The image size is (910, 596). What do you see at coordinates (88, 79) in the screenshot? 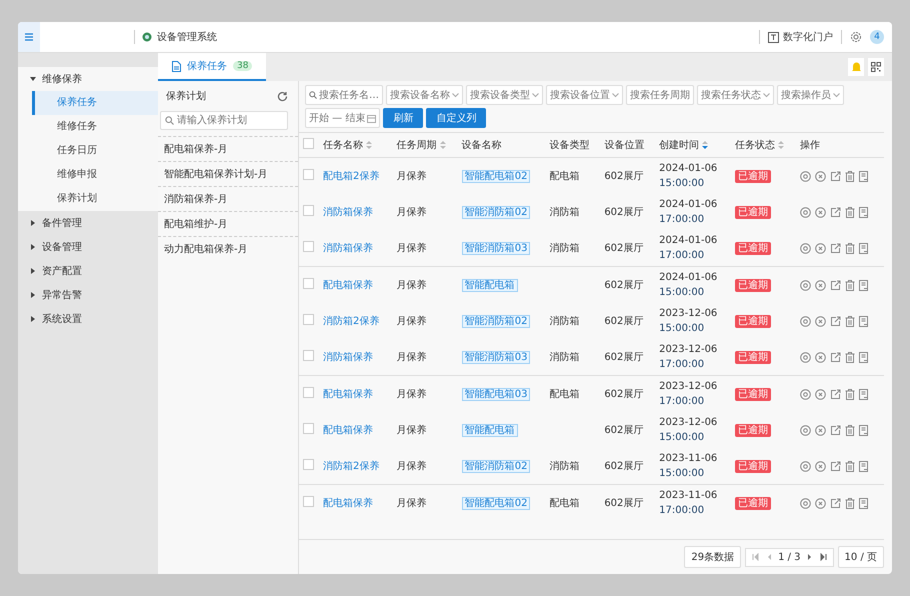
I see `sidebar-group: 维修保养` at bounding box center [88, 79].